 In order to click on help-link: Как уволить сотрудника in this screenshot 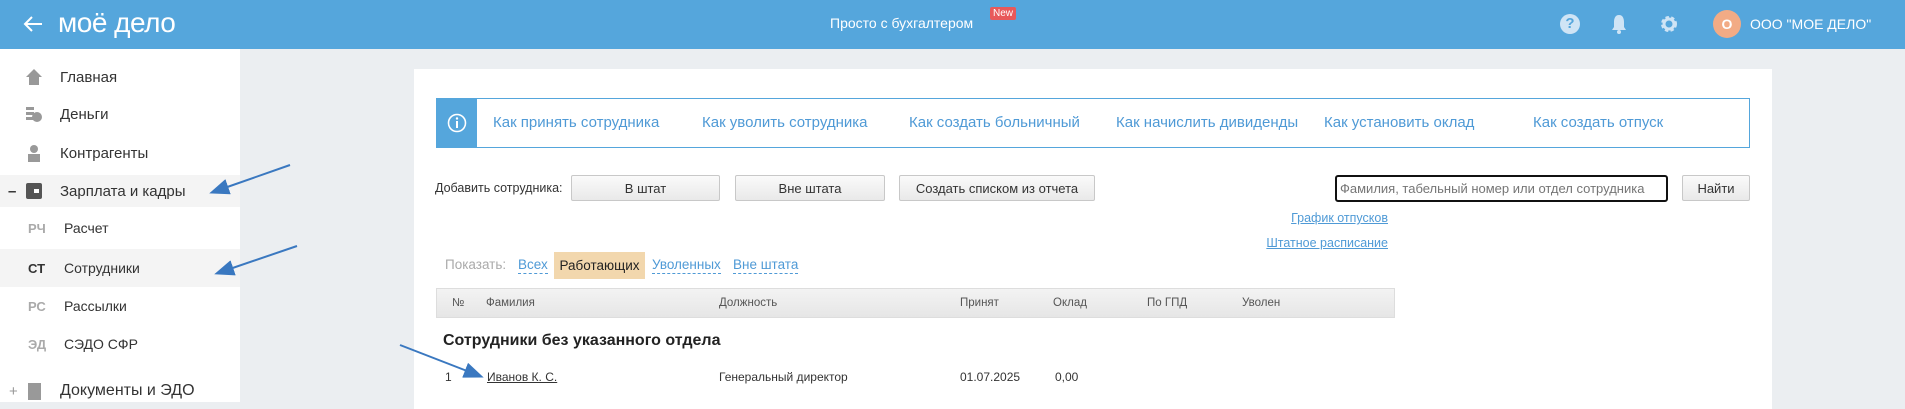, I will do `click(784, 122)`.